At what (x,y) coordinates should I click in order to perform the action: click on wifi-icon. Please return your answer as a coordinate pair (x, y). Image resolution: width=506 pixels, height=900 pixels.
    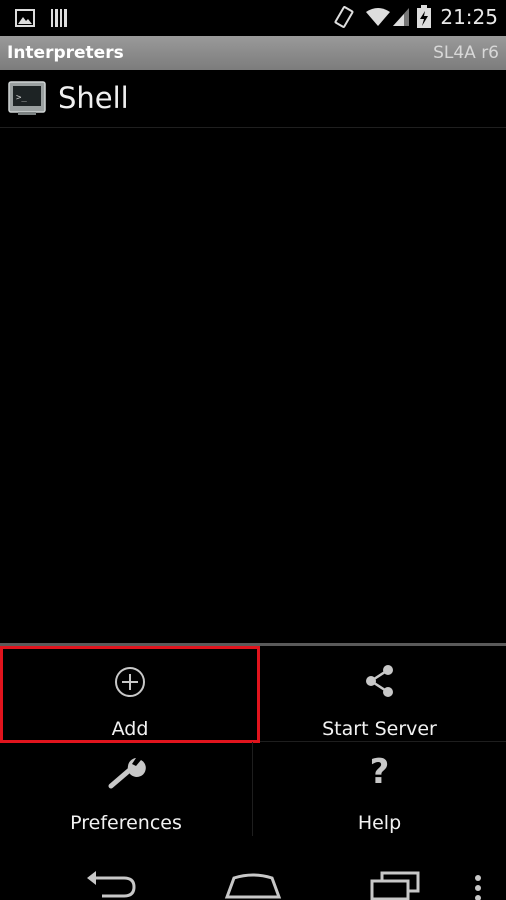
    Looking at the image, I should click on (378, 17).